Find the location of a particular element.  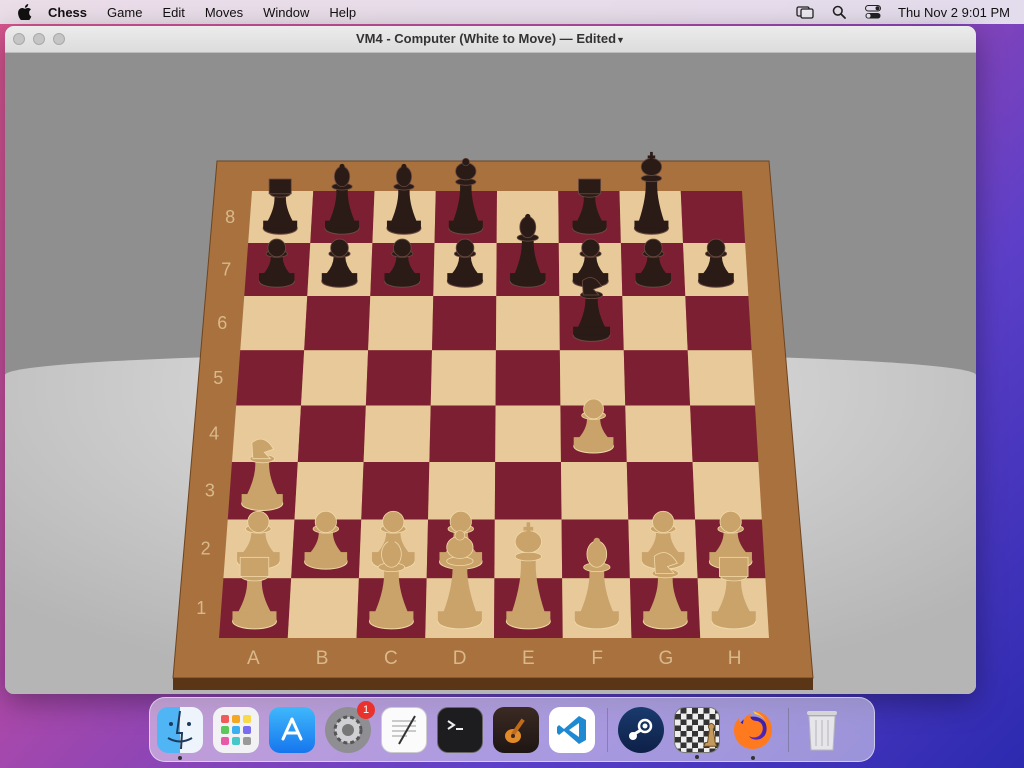

file-label: H is located at coordinates (735, 658).